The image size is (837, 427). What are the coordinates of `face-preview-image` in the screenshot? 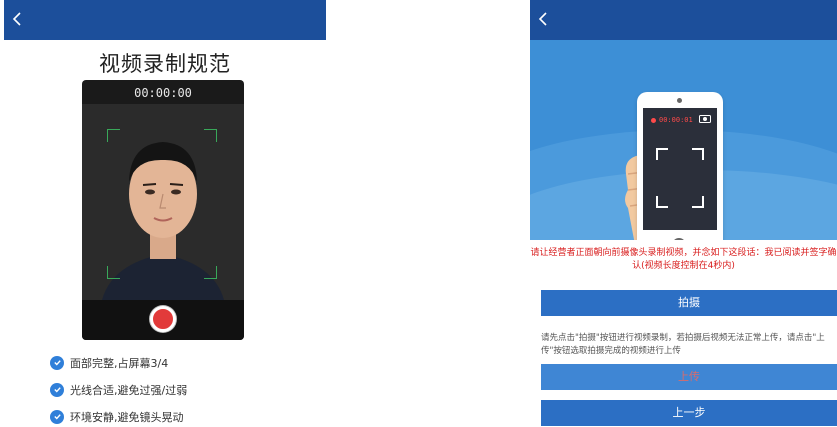 It's located at (163, 202).